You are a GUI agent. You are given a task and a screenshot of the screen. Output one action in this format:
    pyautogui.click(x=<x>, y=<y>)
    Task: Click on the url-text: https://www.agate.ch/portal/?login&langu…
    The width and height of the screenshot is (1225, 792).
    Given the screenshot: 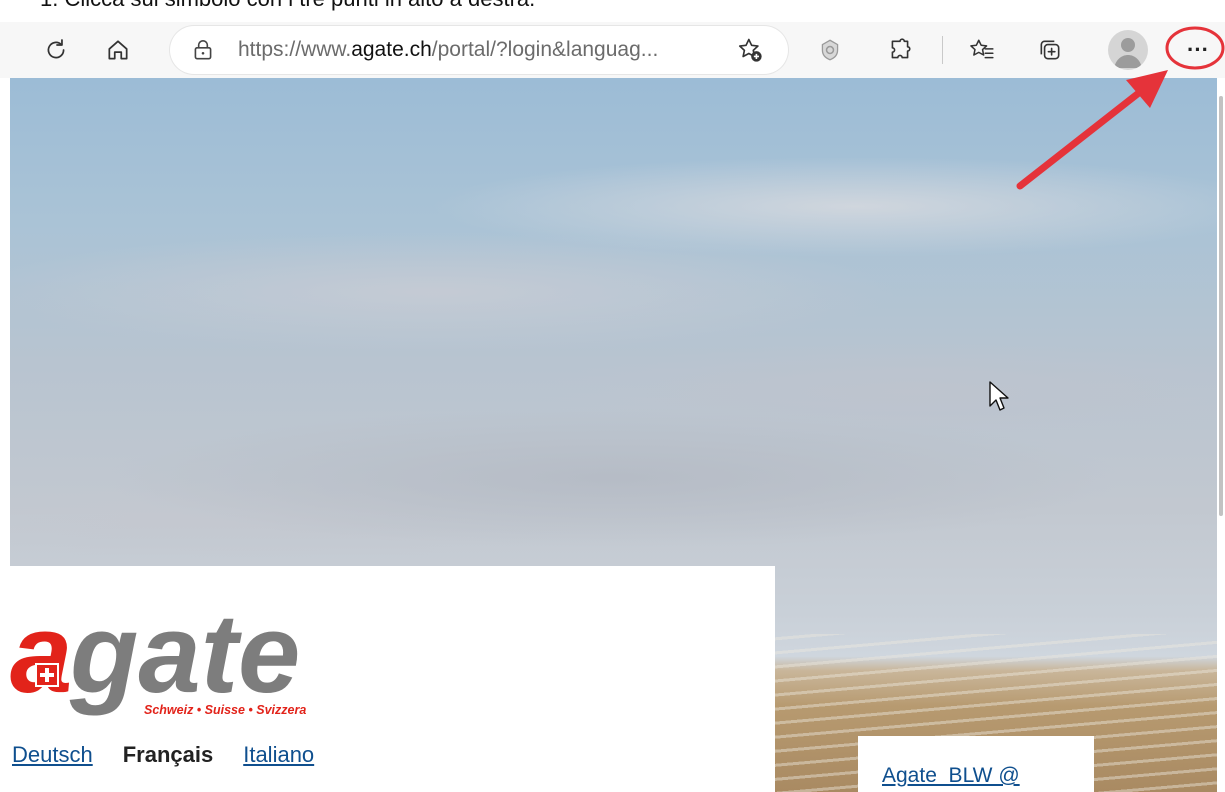 What is the action you would take?
    pyautogui.click(x=448, y=50)
    